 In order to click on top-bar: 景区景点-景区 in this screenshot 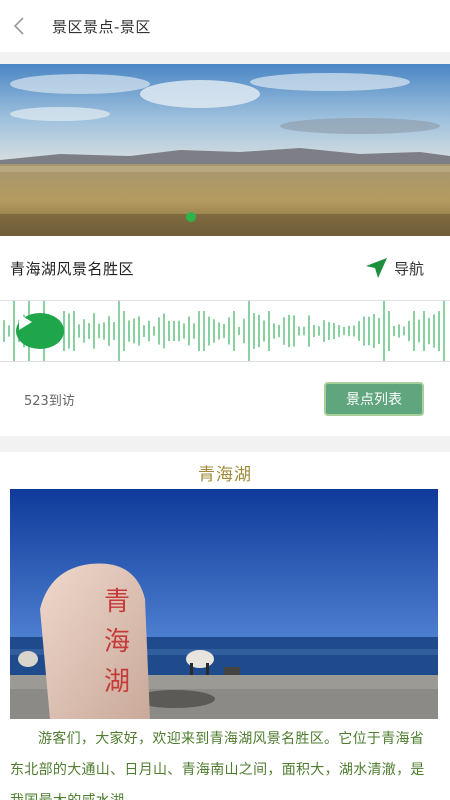, I will do `click(225, 26)`.